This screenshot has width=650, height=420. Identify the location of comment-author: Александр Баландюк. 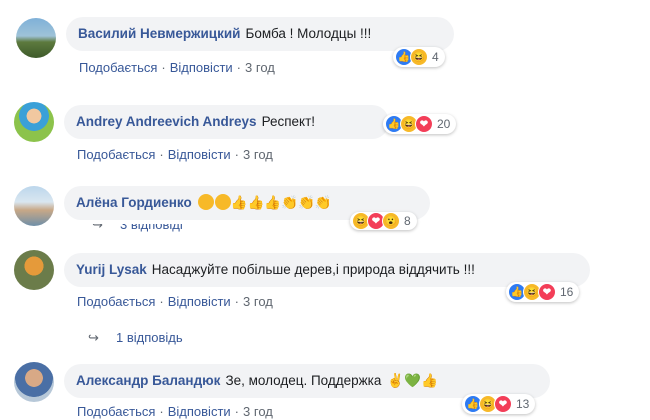
(148, 380).